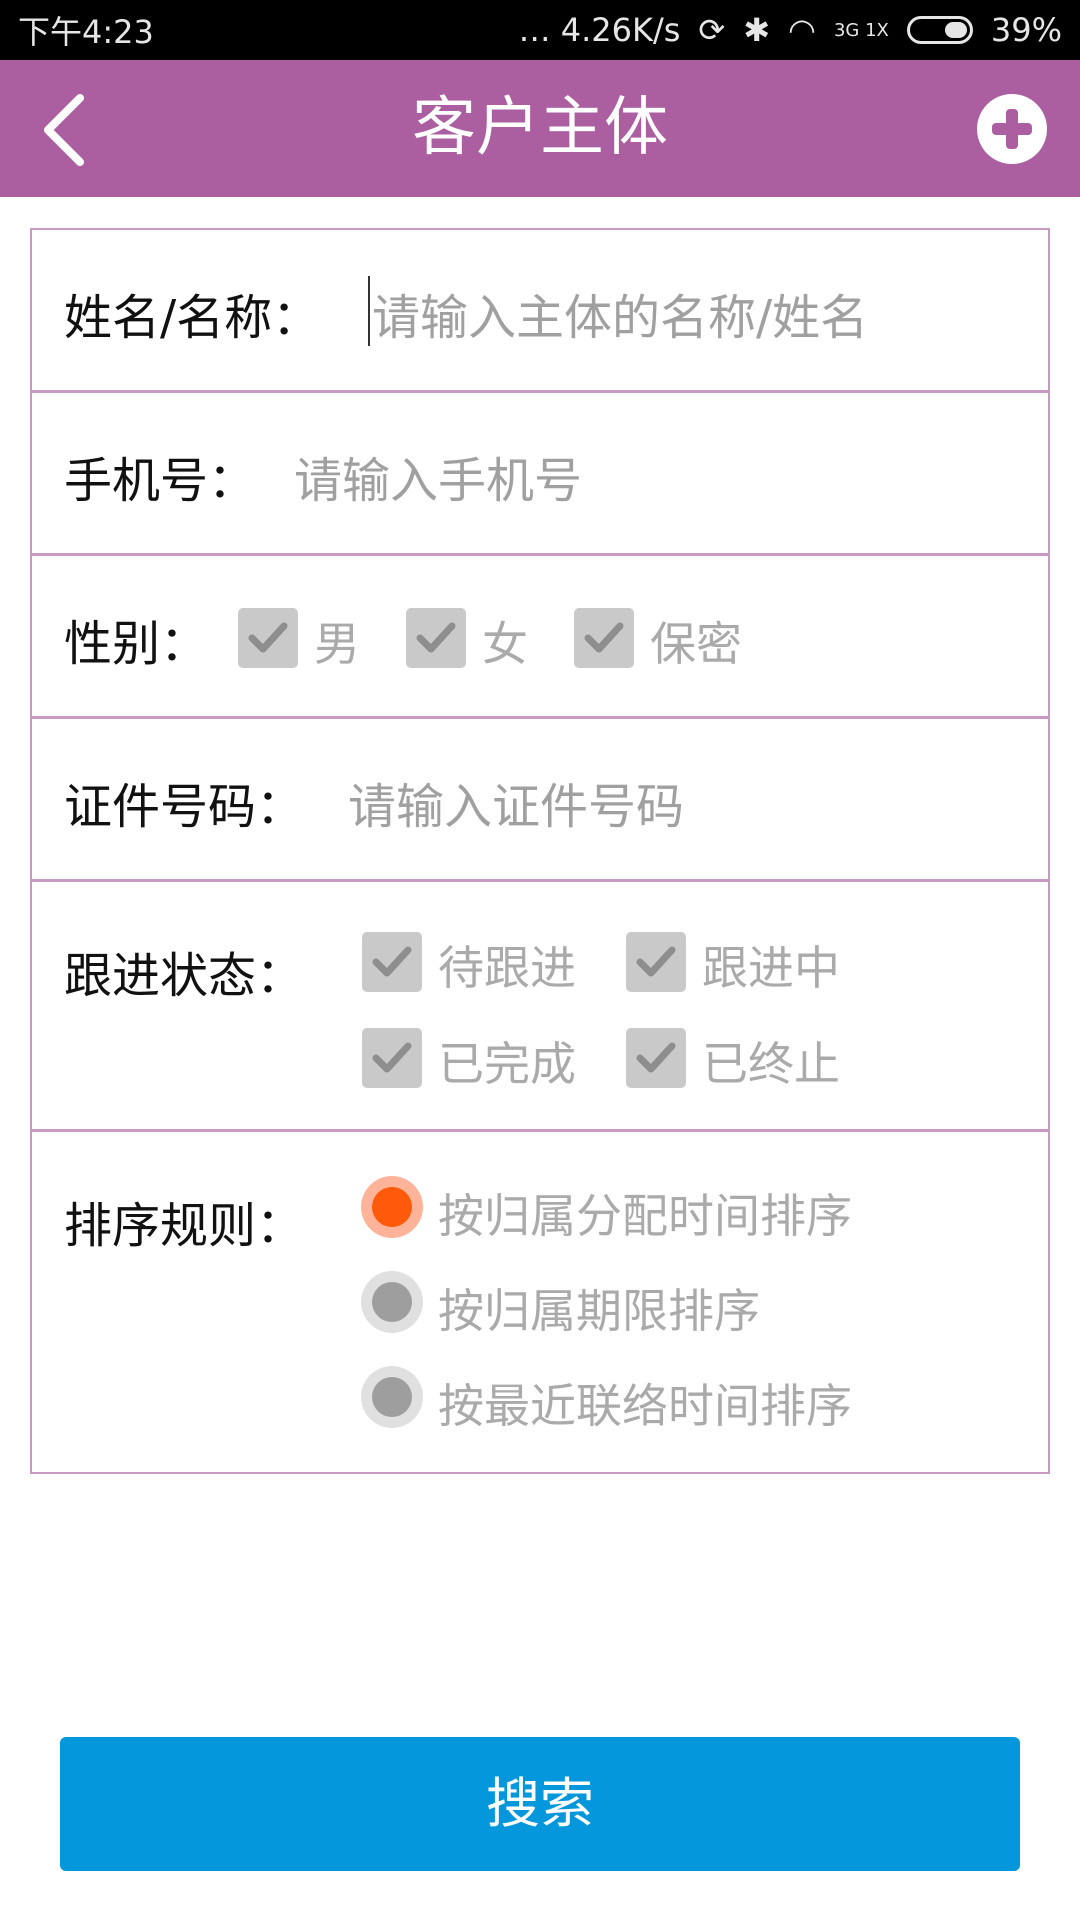 Image resolution: width=1080 pixels, height=1920 pixels. I want to click on name-label: 姓名/名称：, so click(192, 318).